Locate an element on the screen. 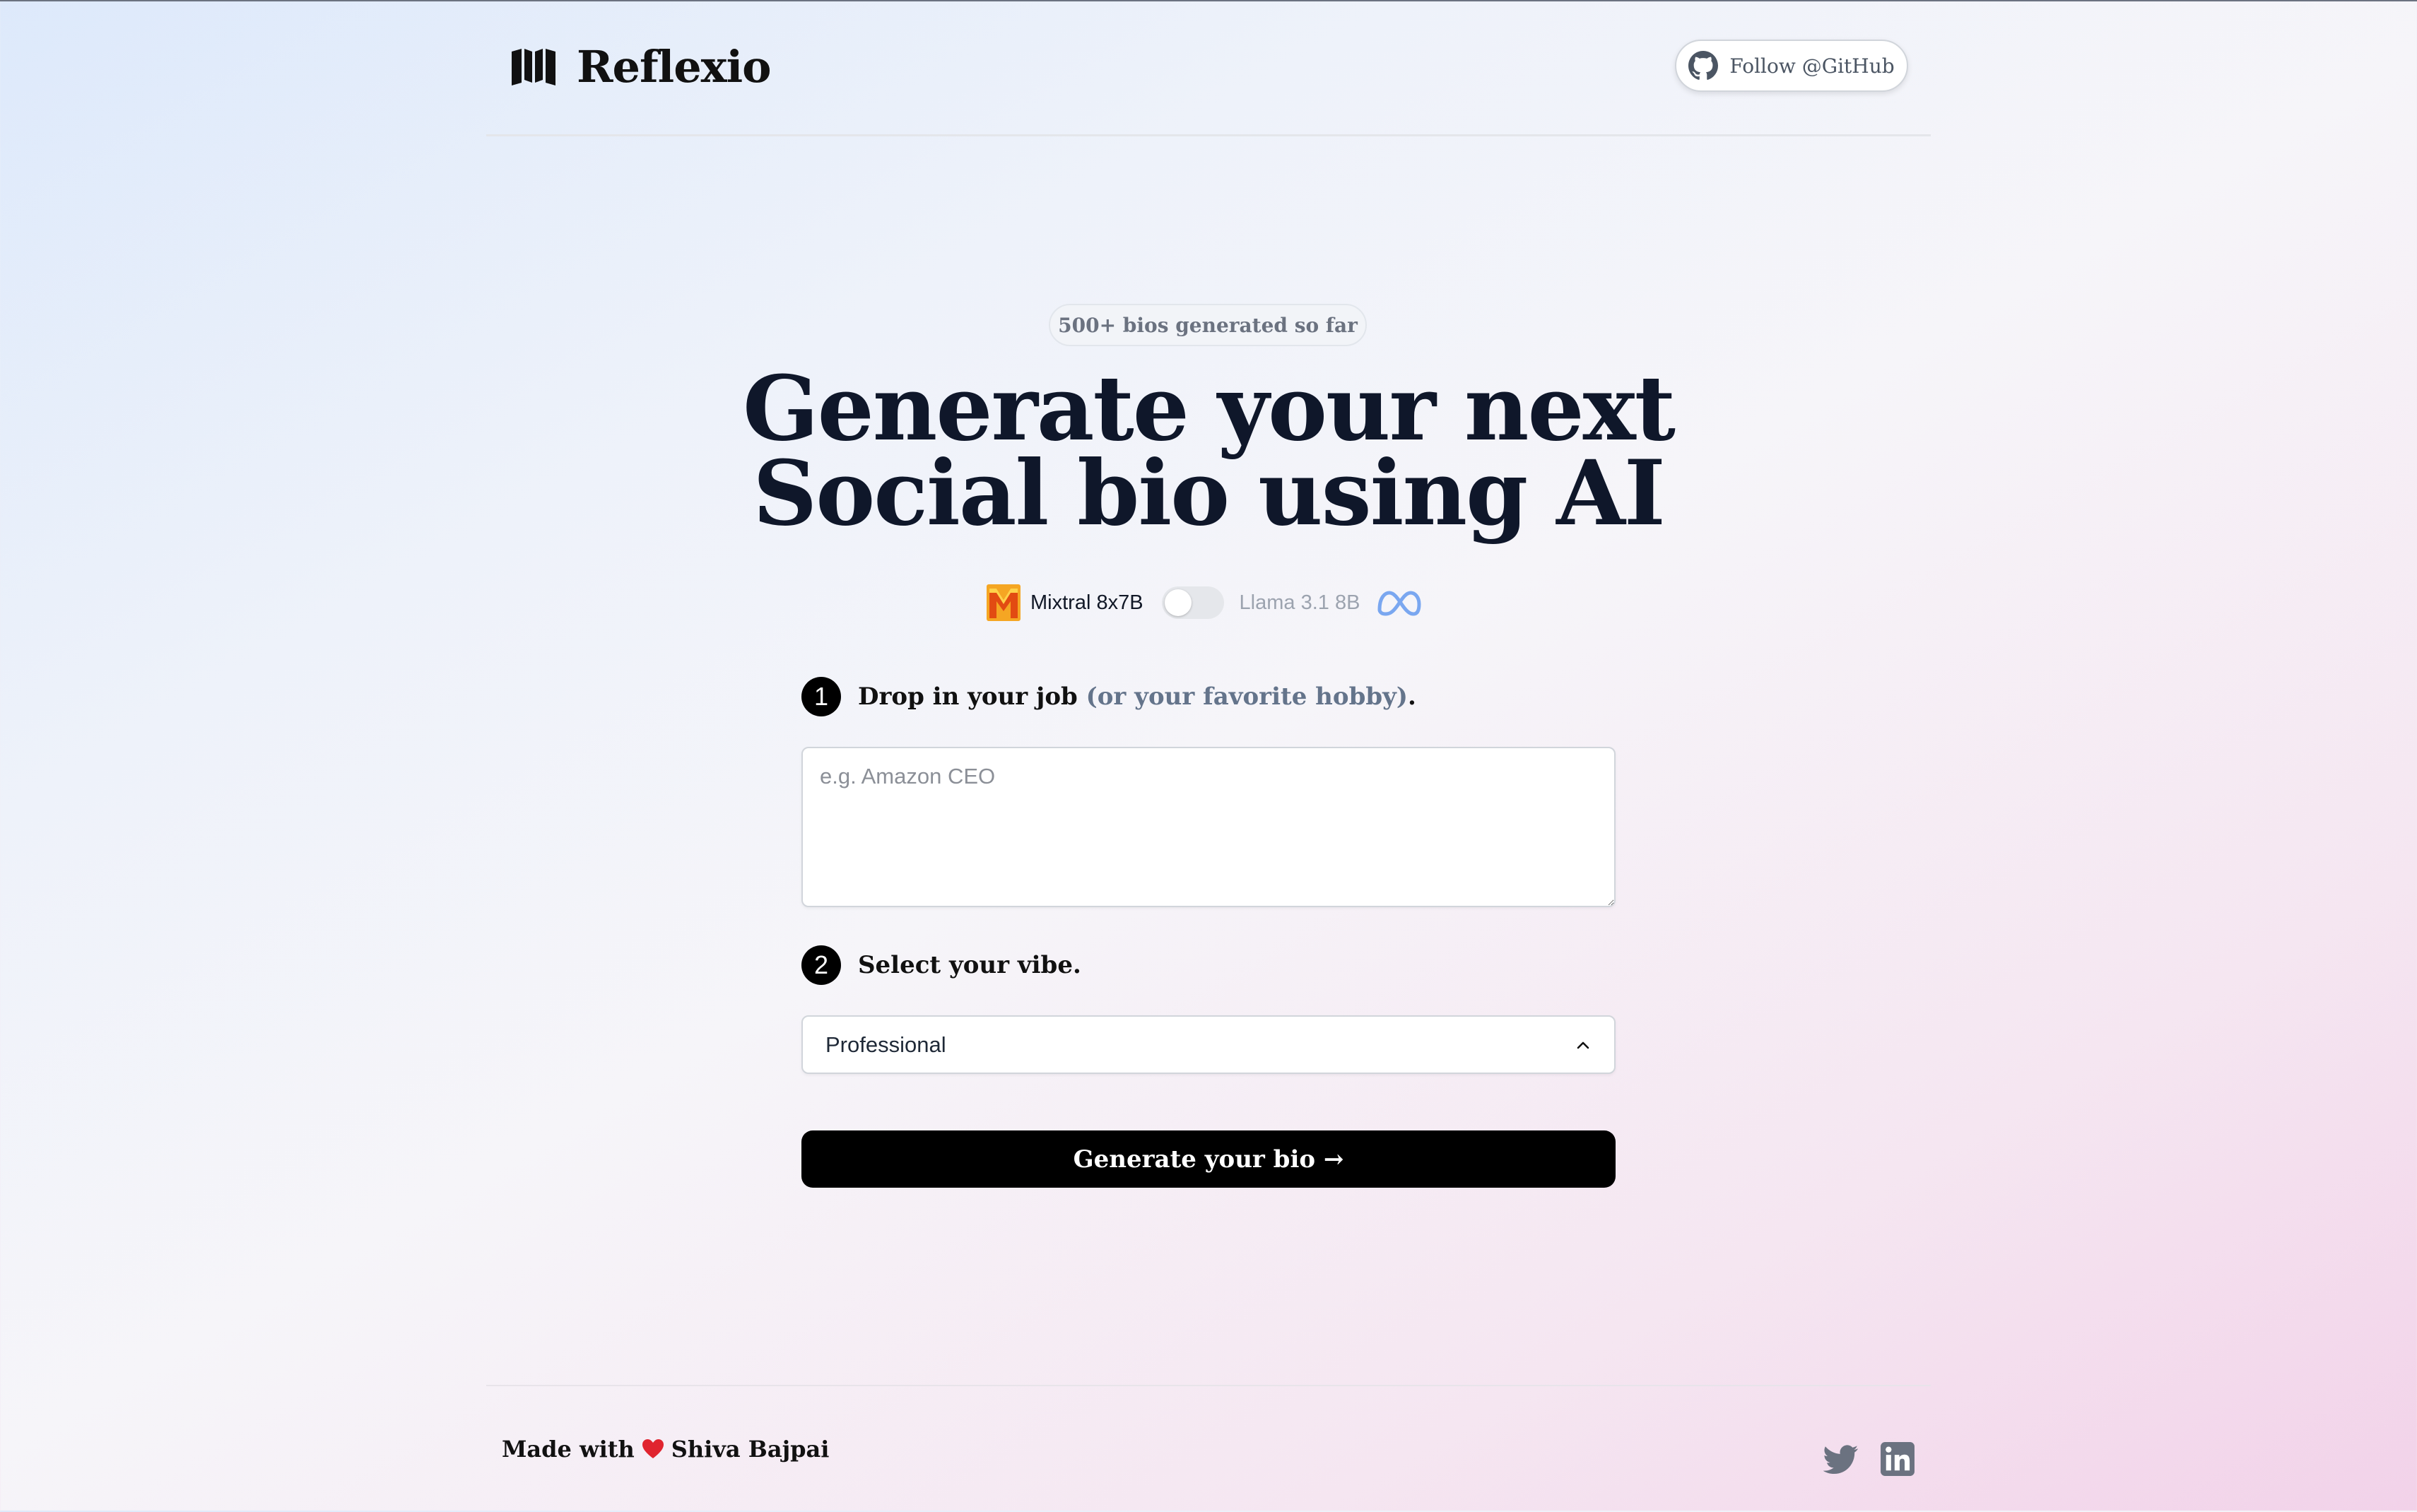 The width and height of the screenshot is (2417, 1512). linkedin-icon is located at coordinates (1897, 1459).